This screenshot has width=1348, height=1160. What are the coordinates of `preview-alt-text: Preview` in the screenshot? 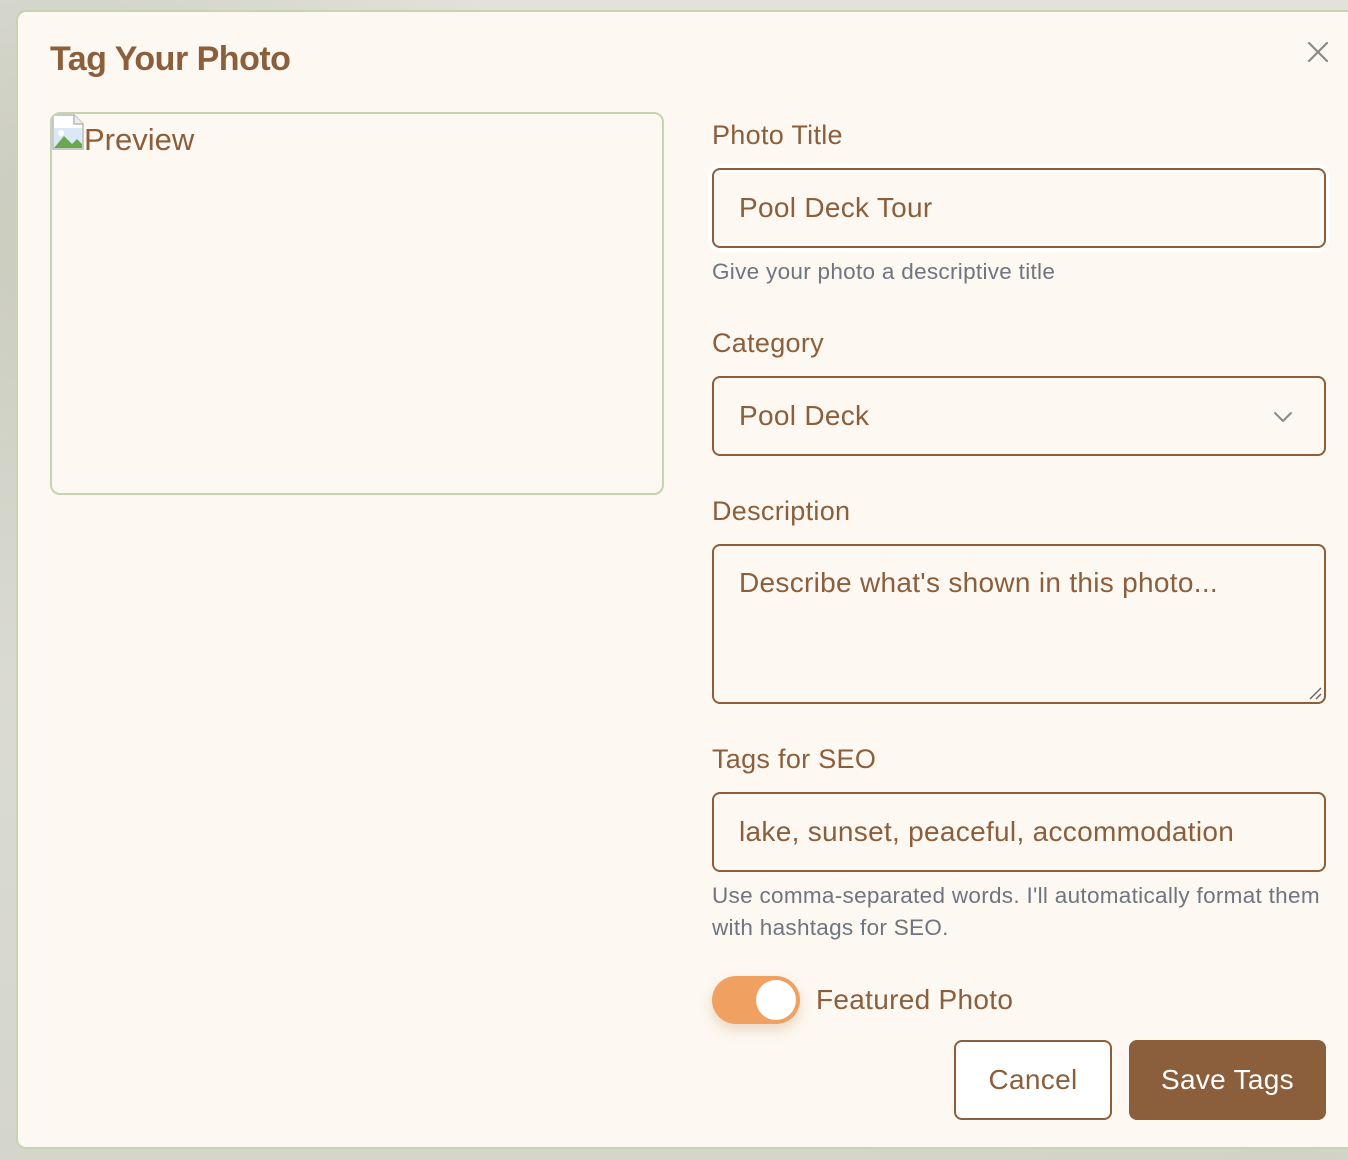 It's located at (139, 139).